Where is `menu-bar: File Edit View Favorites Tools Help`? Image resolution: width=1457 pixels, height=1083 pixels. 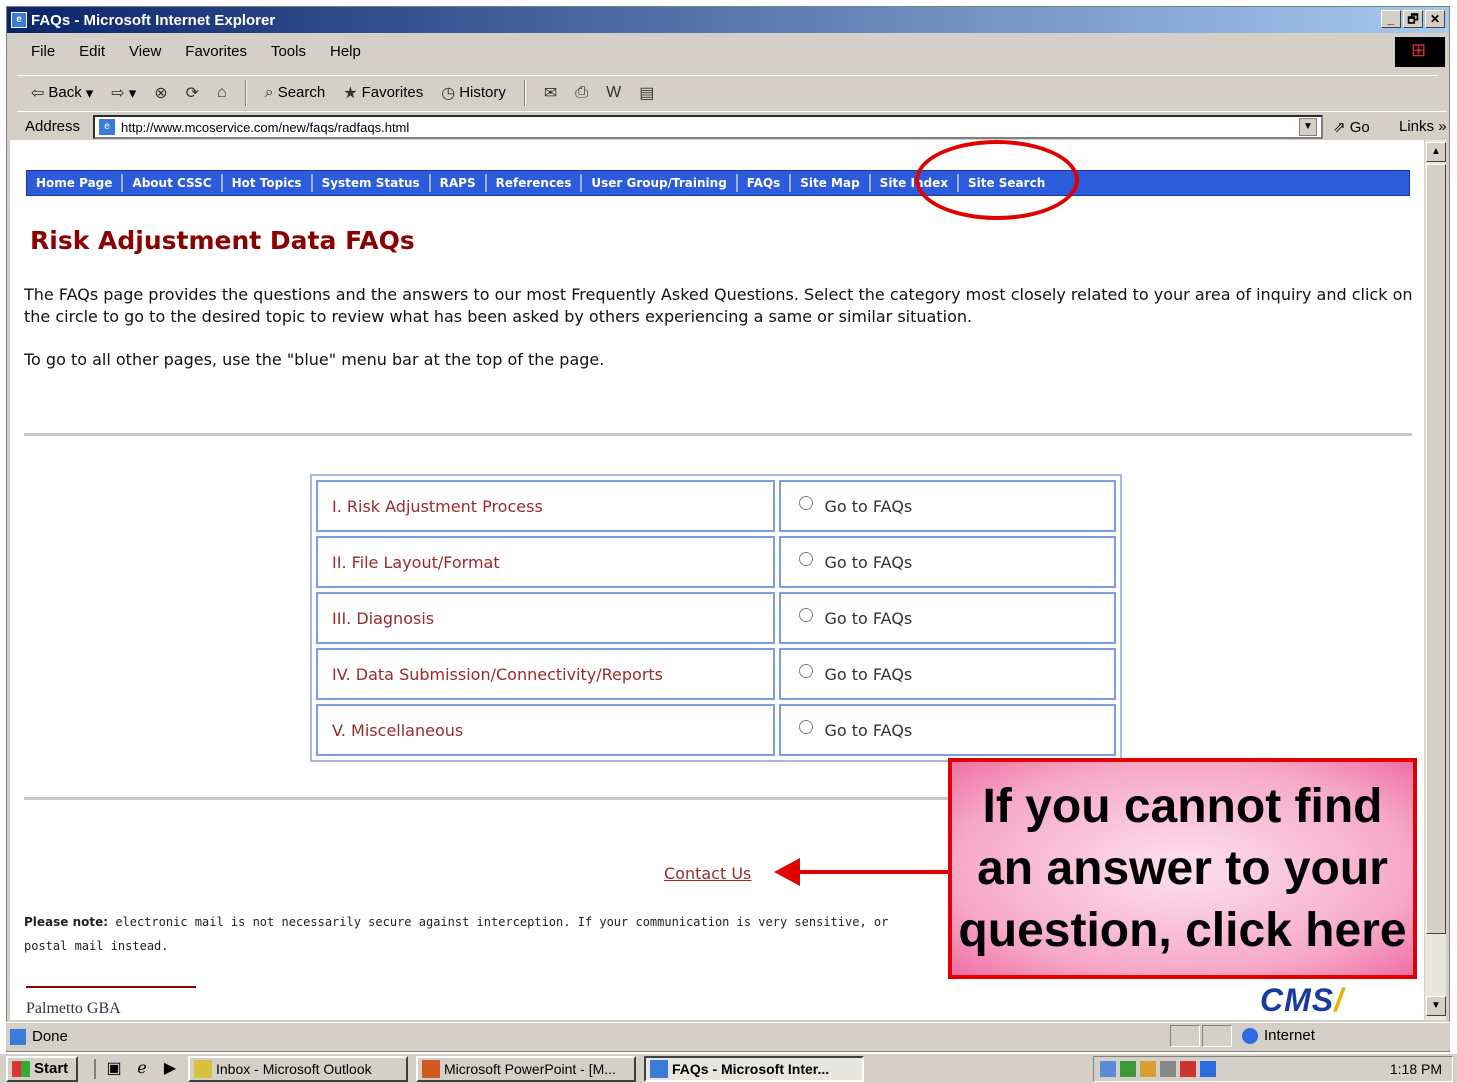 menu-bar: File Edit View Favorites Tools Help is located at coordinates (189, 51).